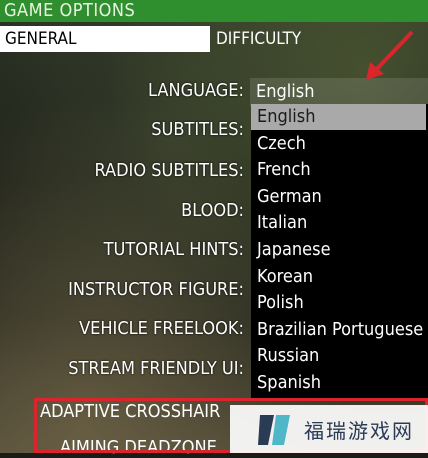  Describe the element at coordinates (339, 330) in the screenshot. I see `language-option: Brazilian Portuguese` at that location.